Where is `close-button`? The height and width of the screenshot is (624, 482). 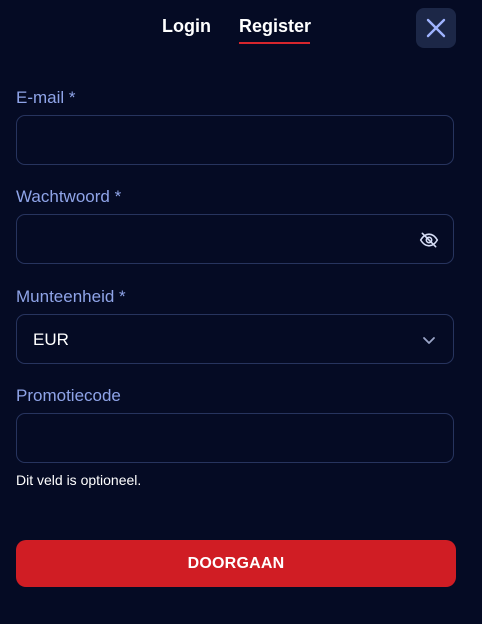 close-button is located at coordinates (436, 28).